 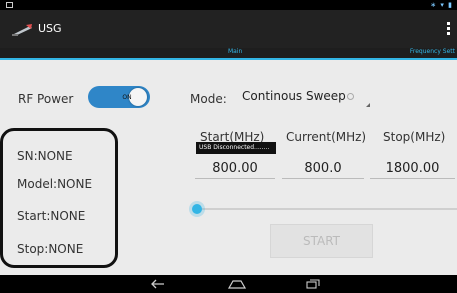 What do you see at coordinates (326, 137) in the screenshot?
I see `current-mhz-header: Current(MHz)` at bounding box center [326, 137].